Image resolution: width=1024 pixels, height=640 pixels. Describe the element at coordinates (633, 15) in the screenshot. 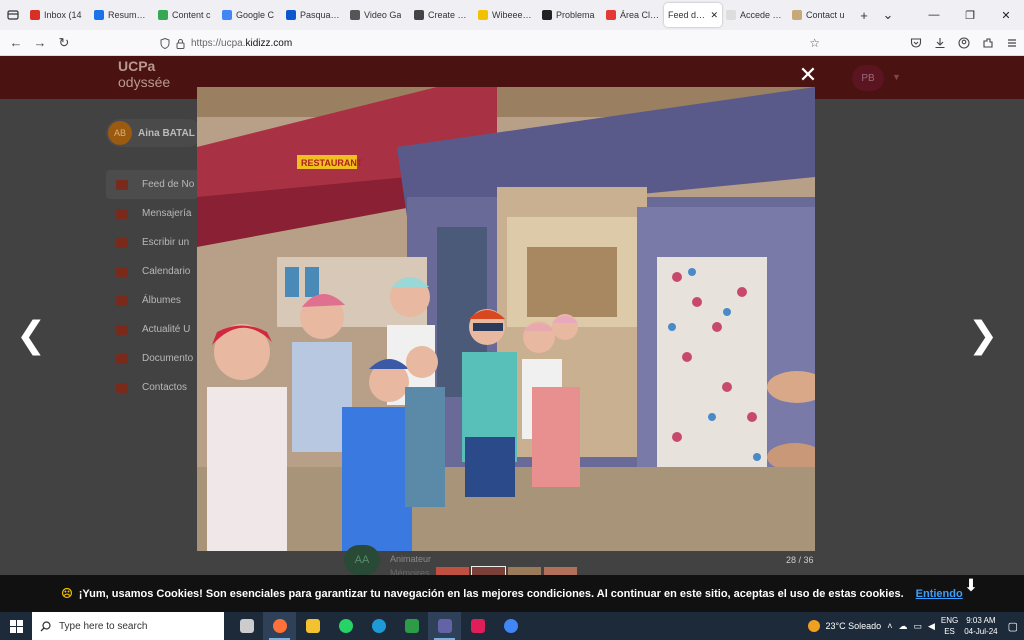

I see `tab: Área Clien` at that location.